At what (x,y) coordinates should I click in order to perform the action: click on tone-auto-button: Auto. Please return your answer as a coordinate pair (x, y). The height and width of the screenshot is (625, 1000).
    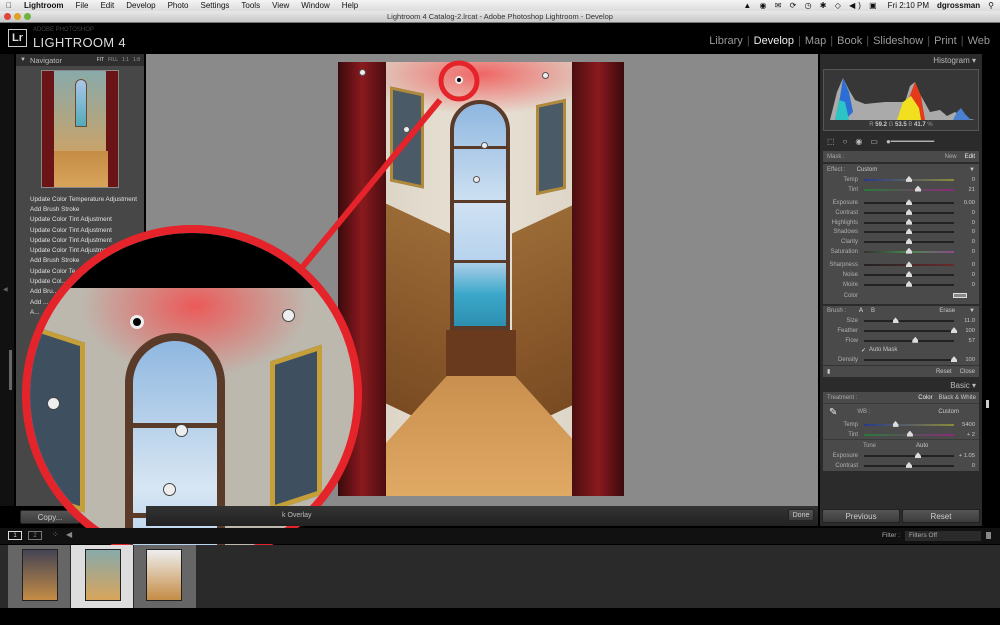
    Looking at the image, I should click on (922, 446).